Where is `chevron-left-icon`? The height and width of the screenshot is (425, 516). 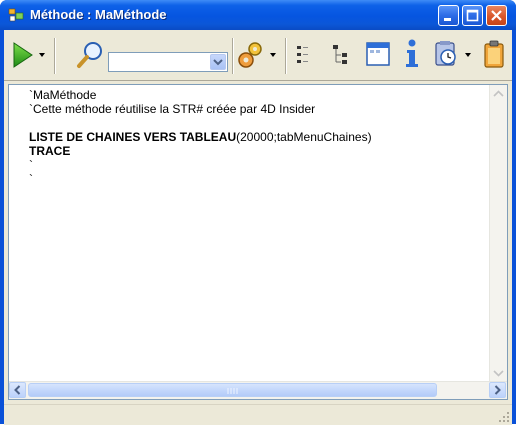 chevron-left-icon is located at coordinates (17, 390).